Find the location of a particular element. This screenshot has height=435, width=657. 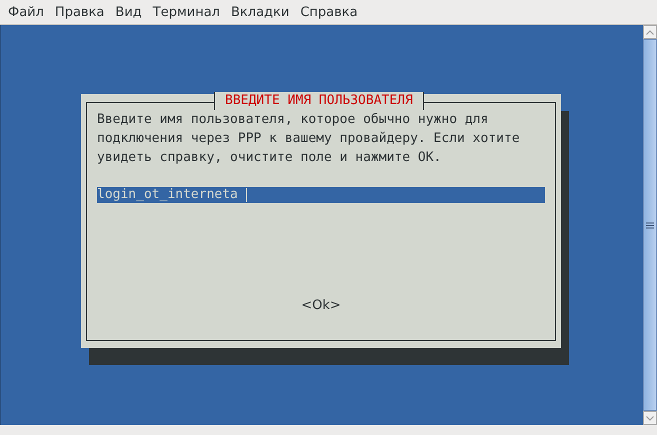

ok-button: <Ok> is located at coordinates (321, 305).